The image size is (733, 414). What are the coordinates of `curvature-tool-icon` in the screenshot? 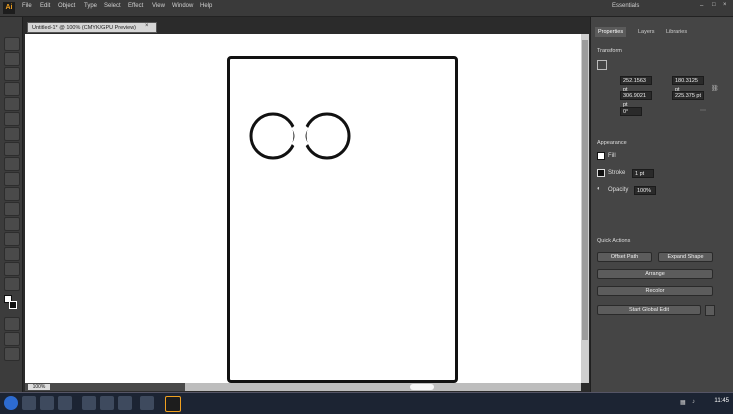 It's located at (12, 104).